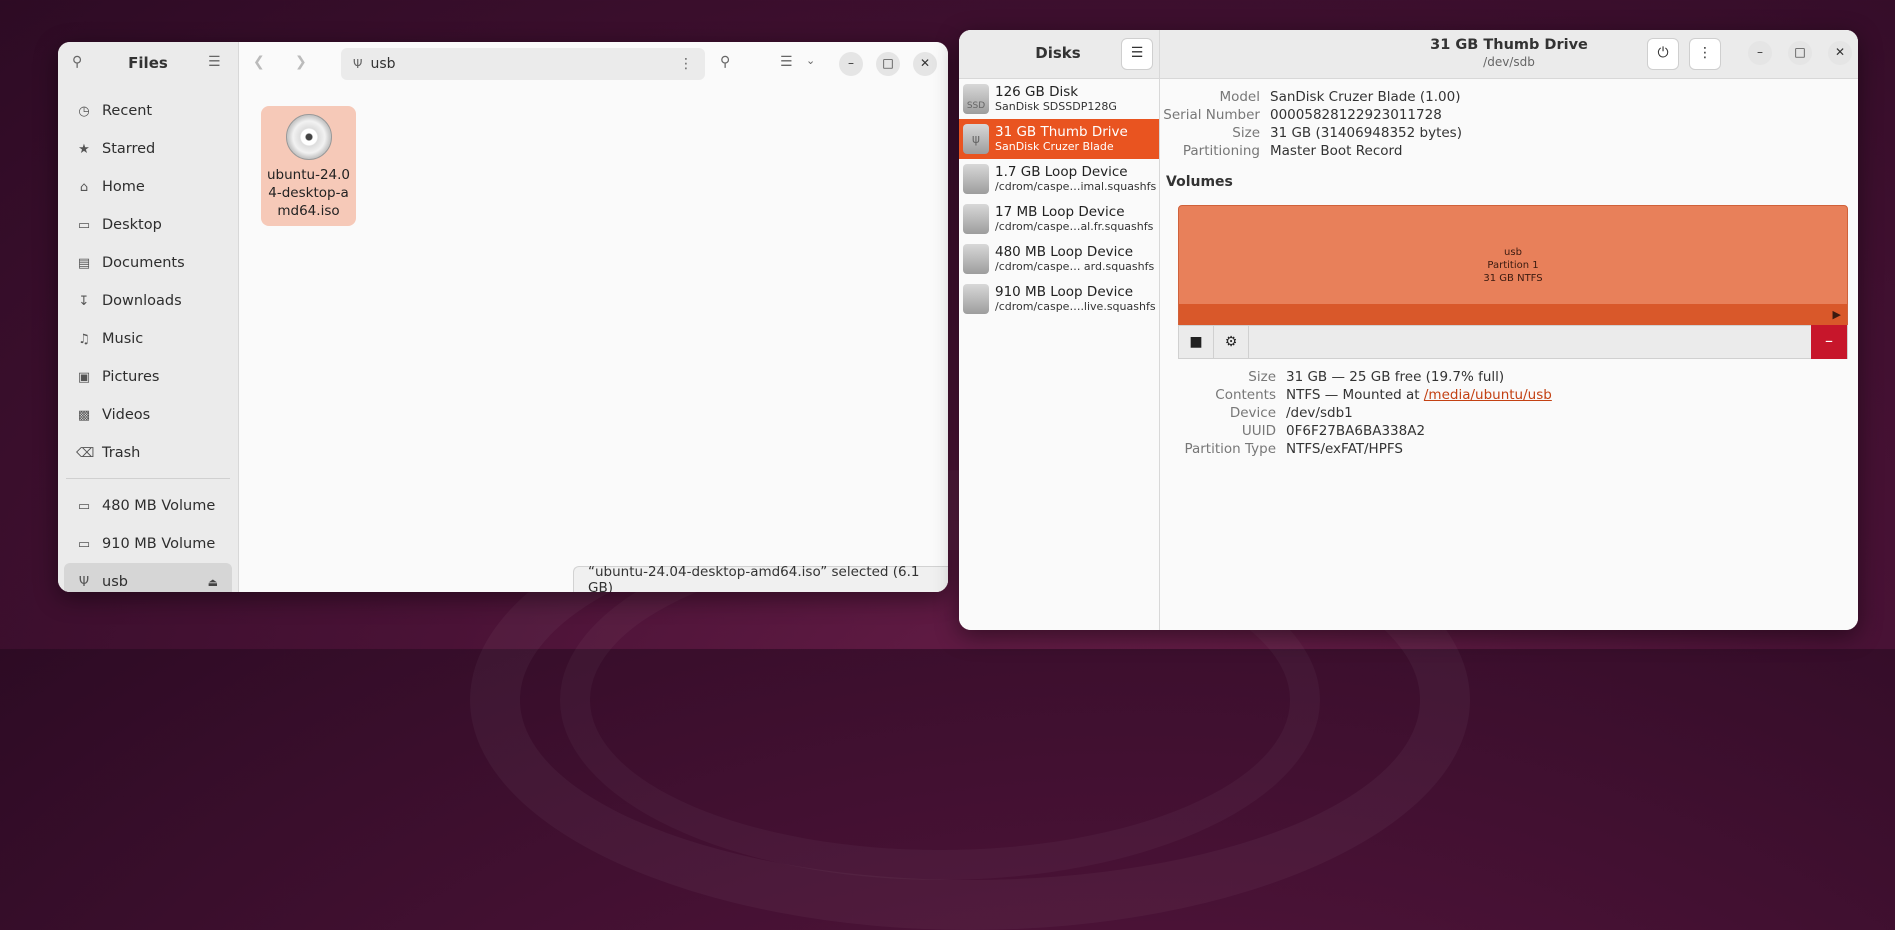 The height and width of the screenshot is (930, 1895). What do you see at coordinates (1074, 226) in the screenshot?
I see `device-subtitle: /cdrom/caspe…al.fr.squashfs` at bounding box center [1074, 226].